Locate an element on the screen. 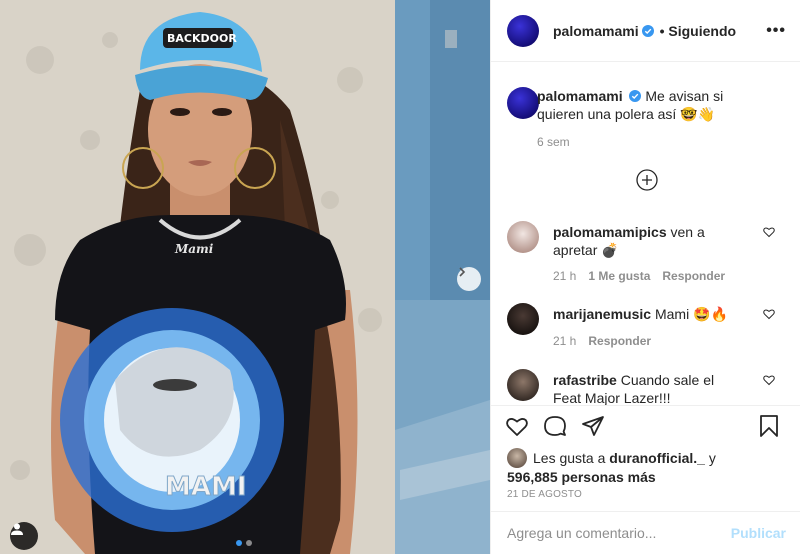  post-header: palomamami • Siguiendo ••• is located at coordinates (645, 31).